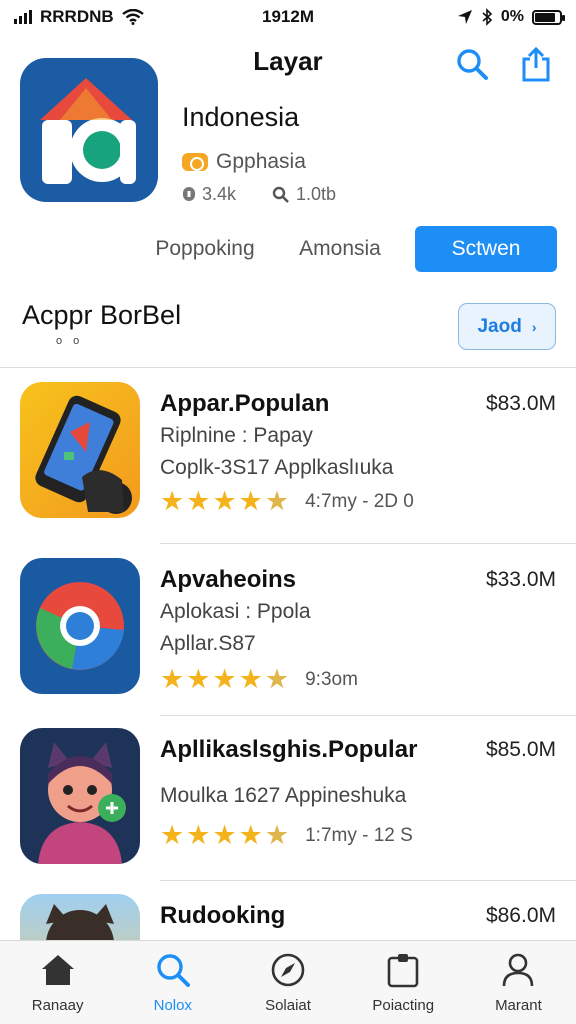 This screenshot has height=1024, width=576. Describe the element at coordinates (277, 467) in the screenshot. I see `app-category: Coplk-3S17 Applkaslıuka` at that location.